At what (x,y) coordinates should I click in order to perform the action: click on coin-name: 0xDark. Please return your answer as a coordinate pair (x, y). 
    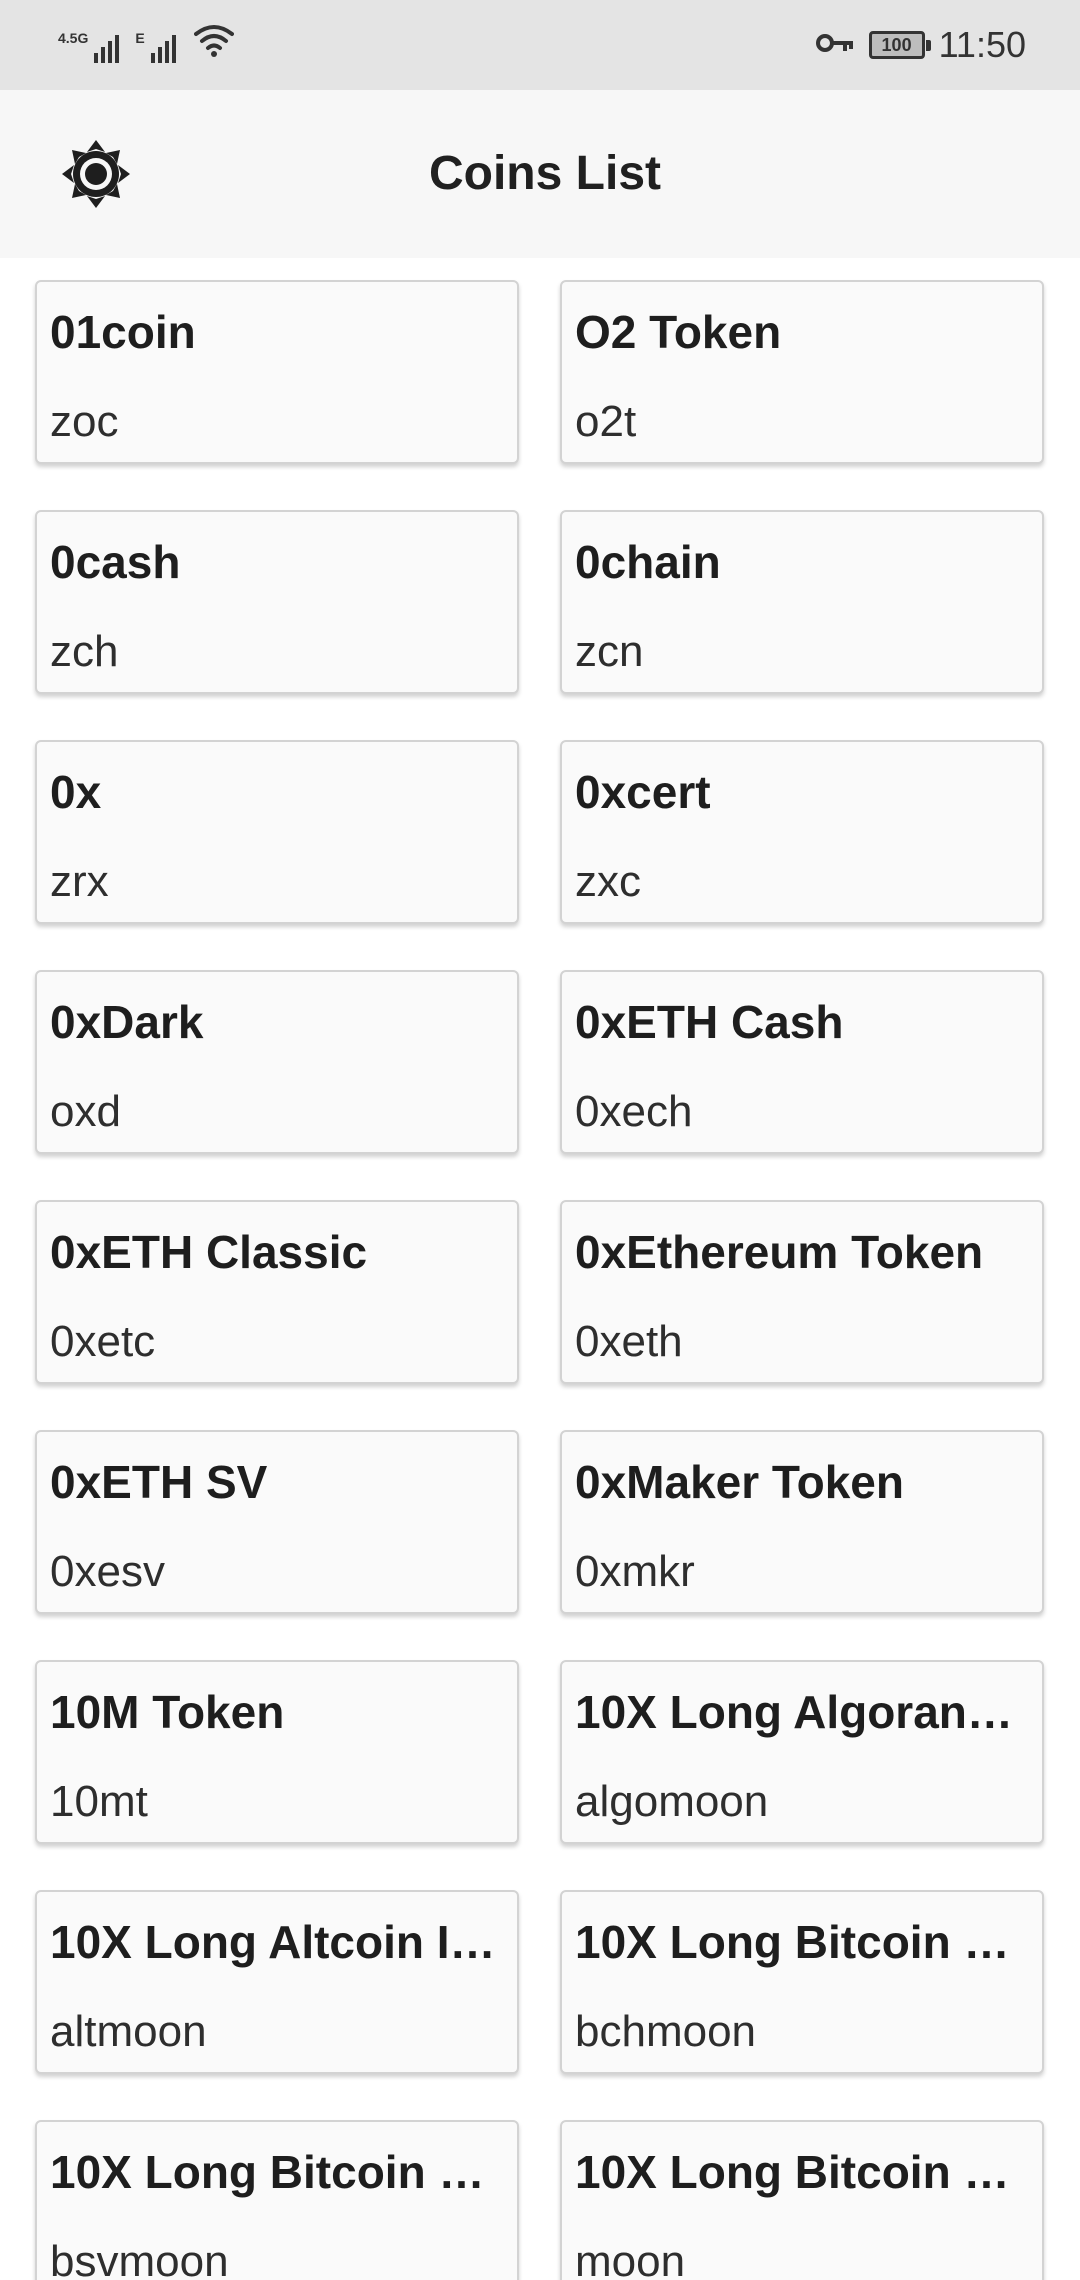
    Looking at the image, I should click on (127, 1022).